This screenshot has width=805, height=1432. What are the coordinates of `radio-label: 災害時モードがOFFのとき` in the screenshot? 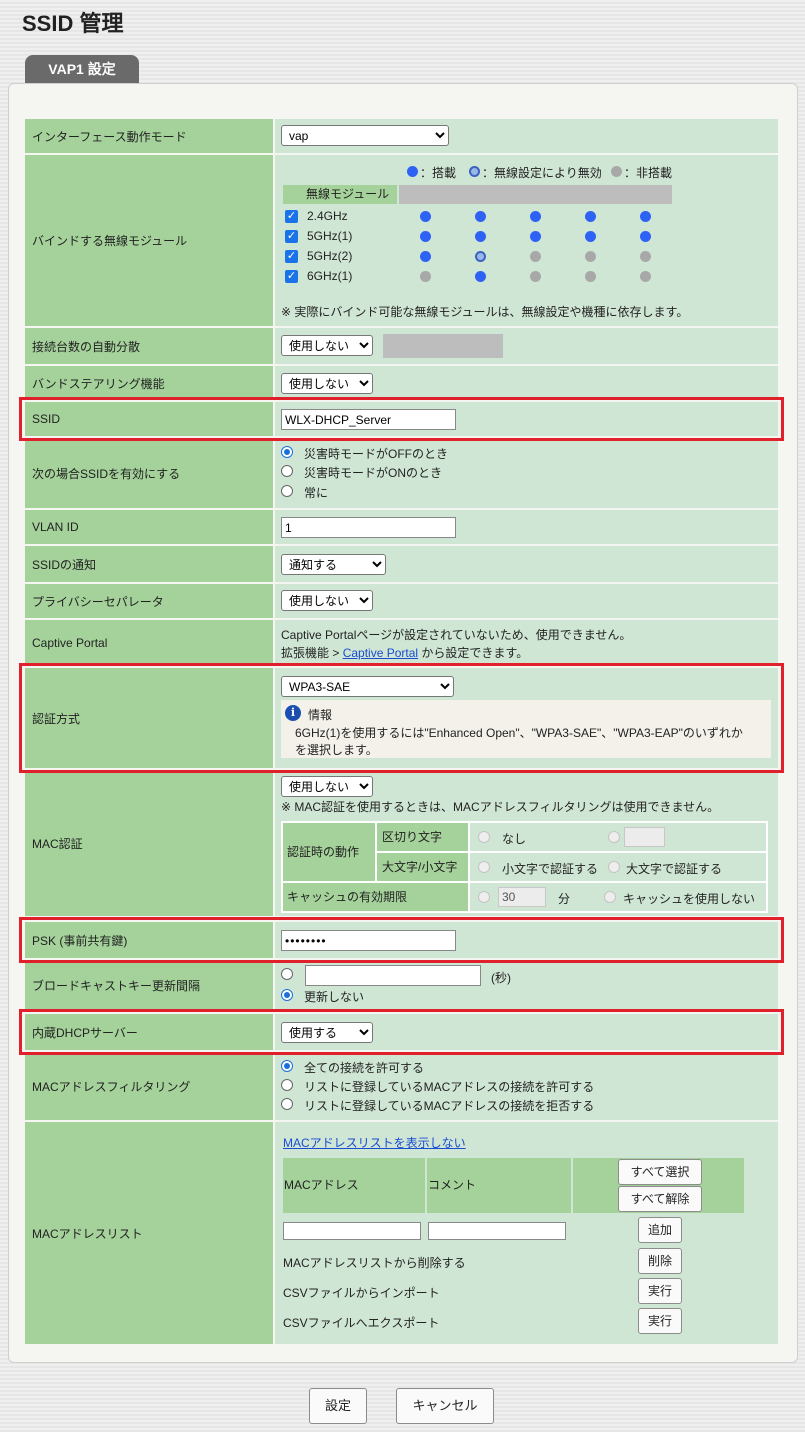 It's located at (376, 454).